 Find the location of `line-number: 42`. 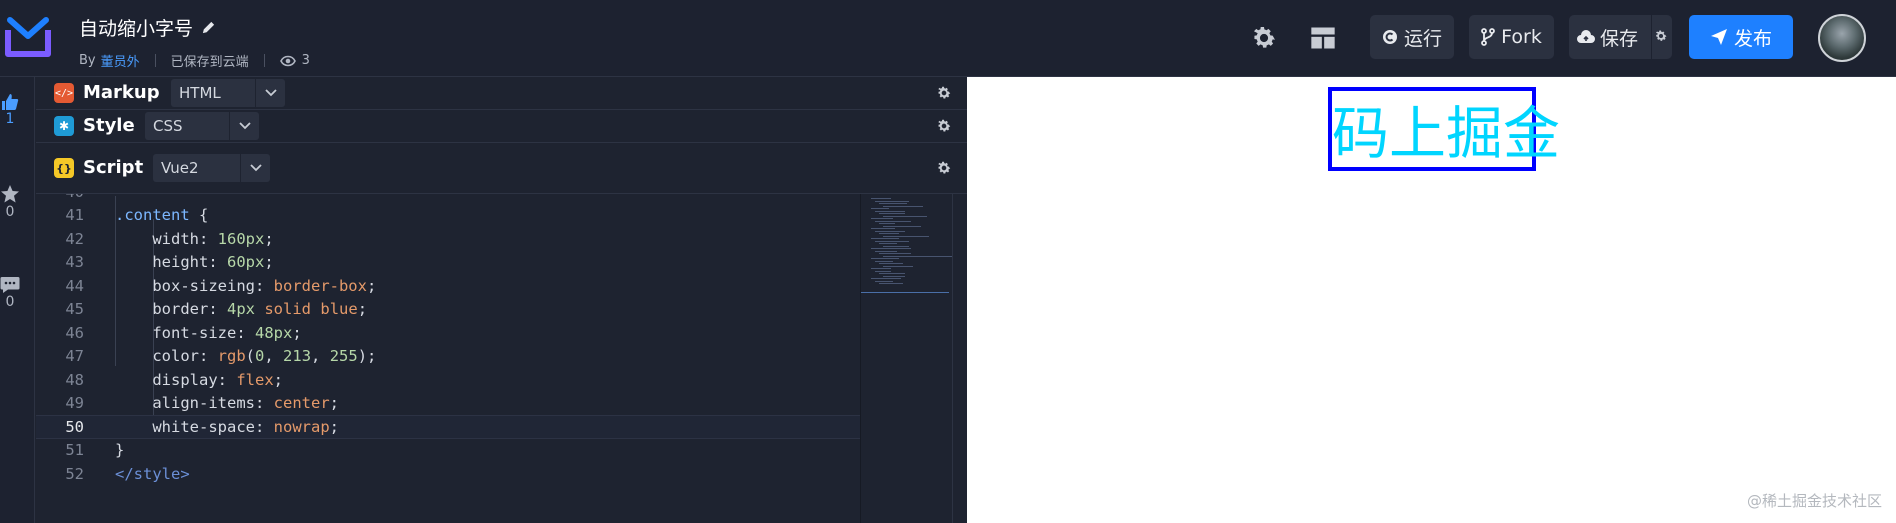

line-number: 42 is located at coordinates (74, 238).